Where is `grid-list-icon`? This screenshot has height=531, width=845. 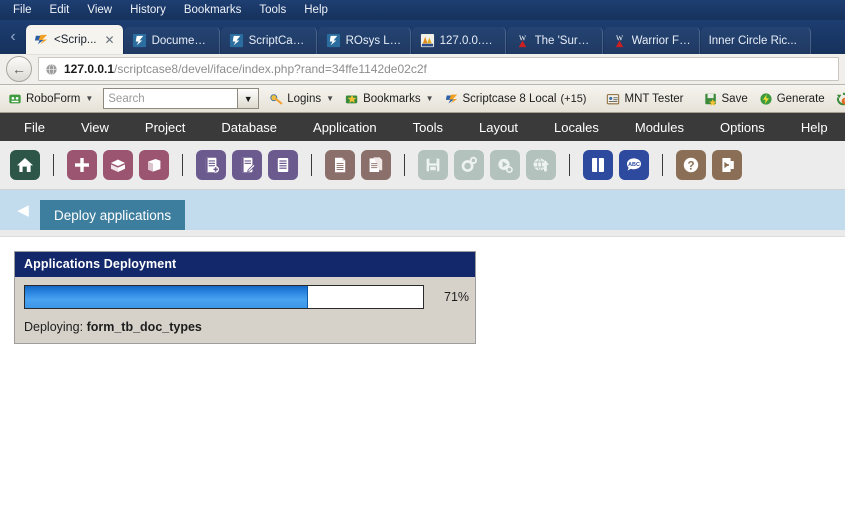
grid-list-icon is located at coordinates (283, 165).